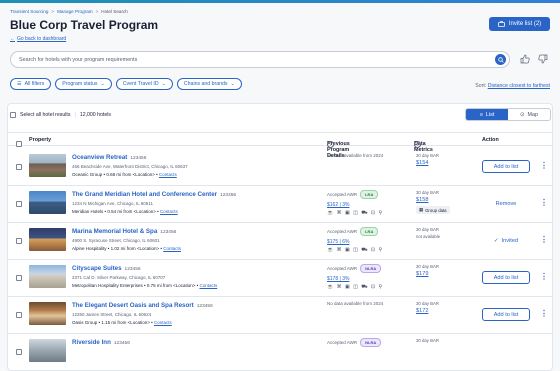 Image resolution: width=560 pixels, height=371 pixels. I want to click on previous-program: Accepted AWR LRA $162 | 3% ☕ ⌘ ▣ ◫ ⛟ ⊡ ⚲, so click(355, 203).